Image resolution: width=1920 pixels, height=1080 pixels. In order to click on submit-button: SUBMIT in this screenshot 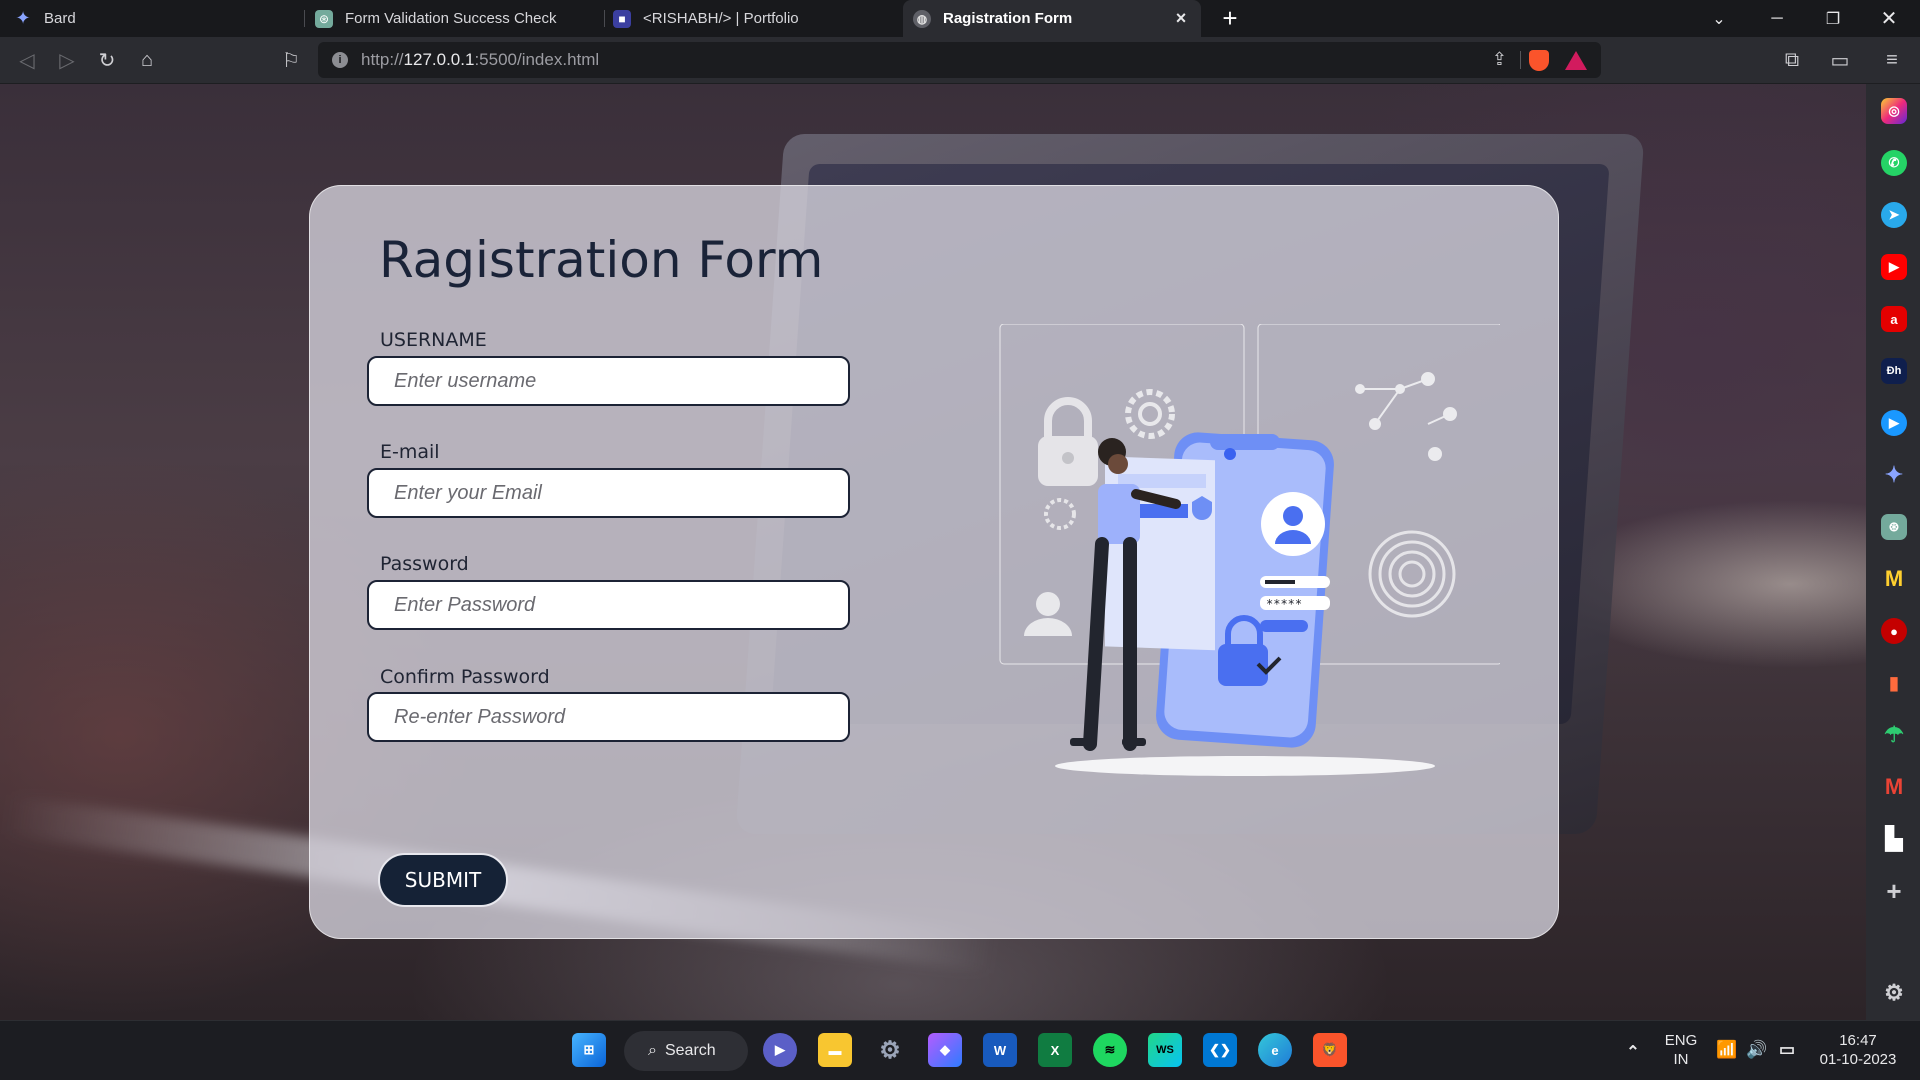, I will do `click(443, 880)`.